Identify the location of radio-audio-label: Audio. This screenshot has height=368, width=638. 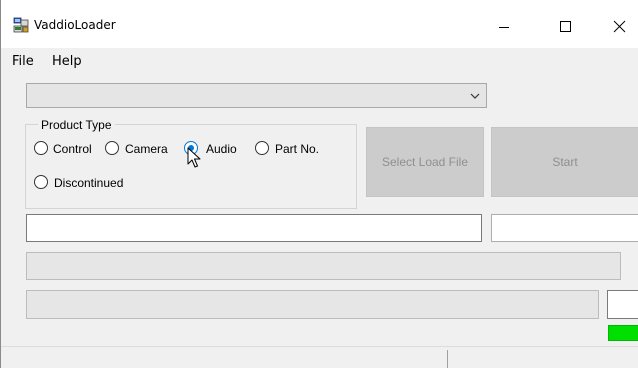
(221, 149).